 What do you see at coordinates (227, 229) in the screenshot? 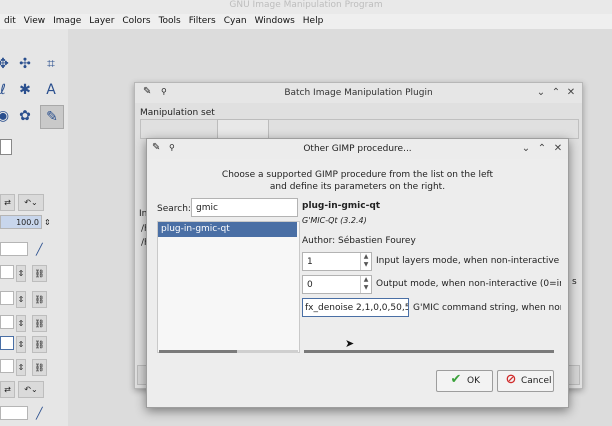
I see `list-item: plug-in-gmic-qt` at bounding box center [227, 229].